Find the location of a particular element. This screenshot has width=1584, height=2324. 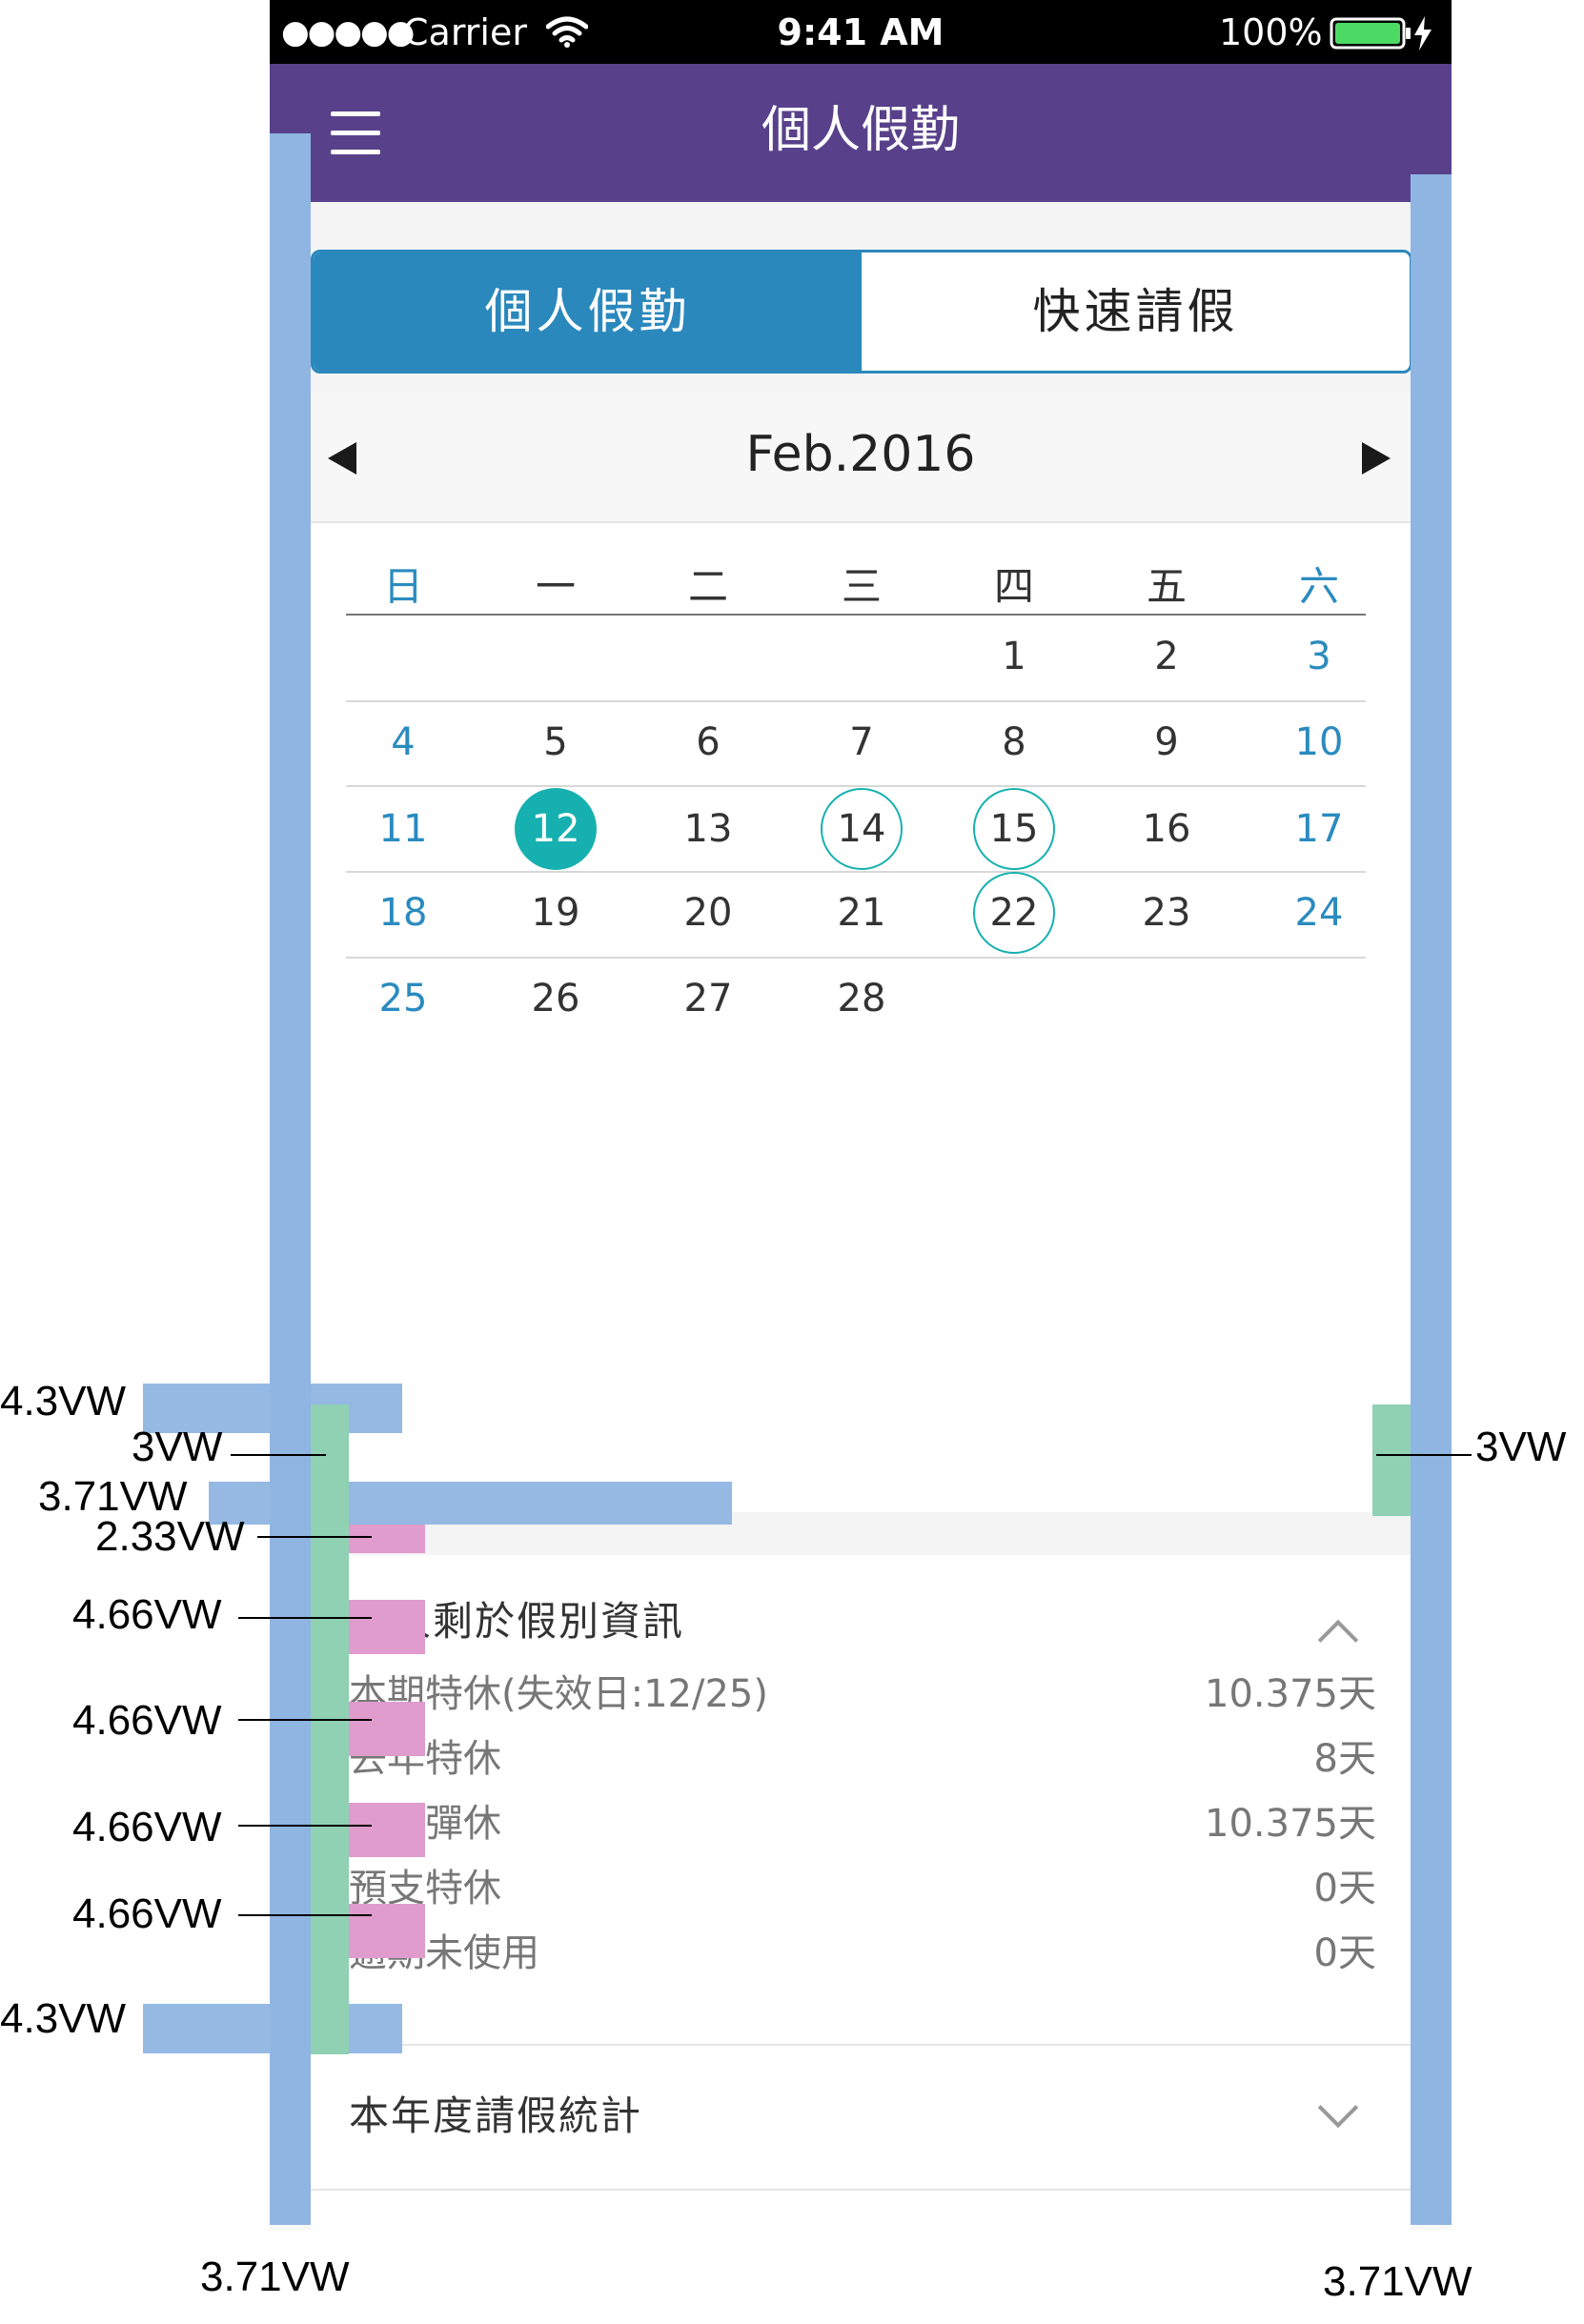

weekday-label: 六 is located at coordinates (1319, 587).